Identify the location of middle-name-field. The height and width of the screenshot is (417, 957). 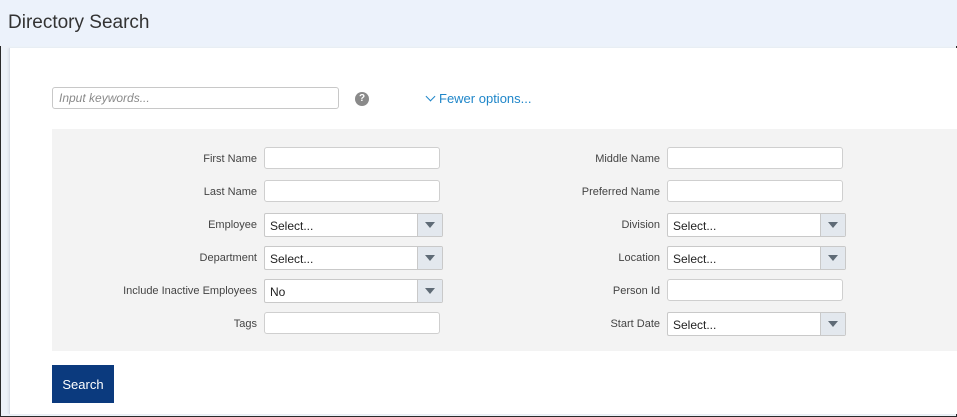
(755, 158).